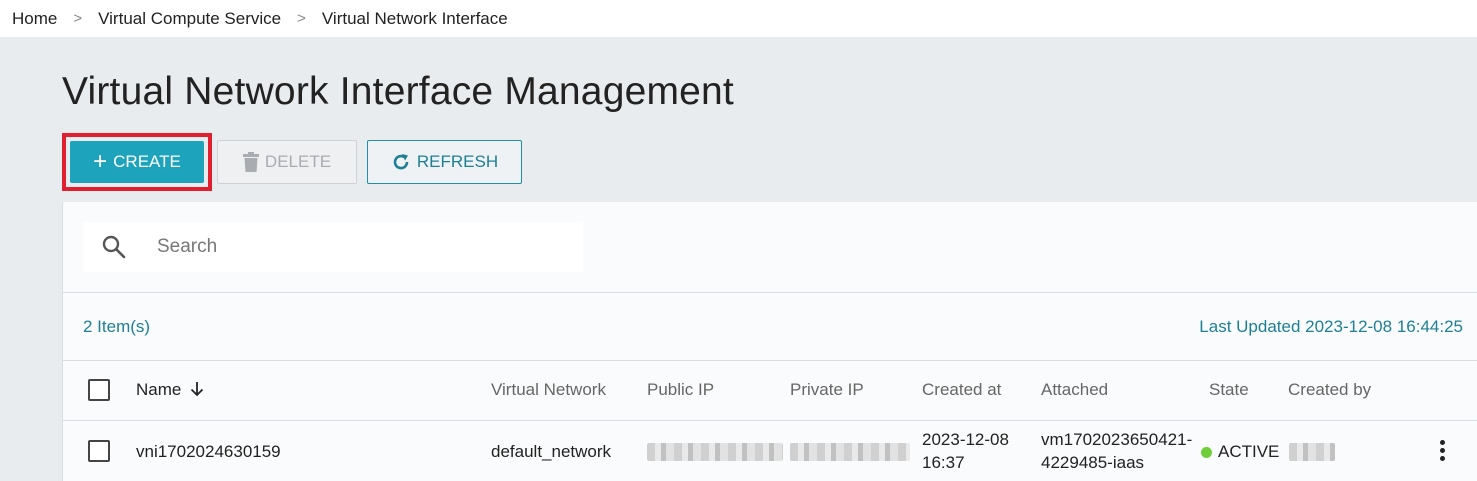 The height and width of the screenshot is (481, 1477). I want to click on status-dot, so click(1206, 453).